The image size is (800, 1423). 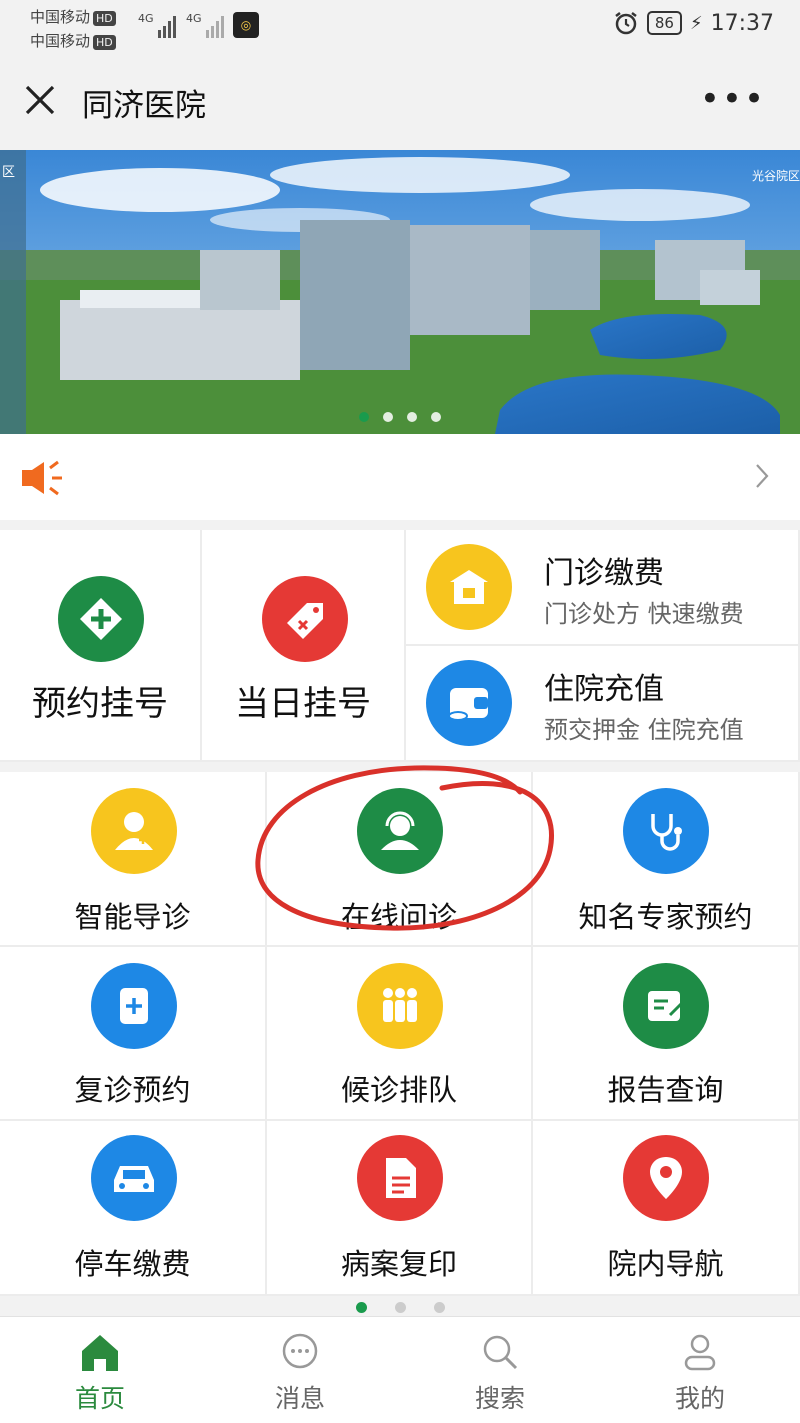 I want to click on user-icon, so click(x=700, y=1352).